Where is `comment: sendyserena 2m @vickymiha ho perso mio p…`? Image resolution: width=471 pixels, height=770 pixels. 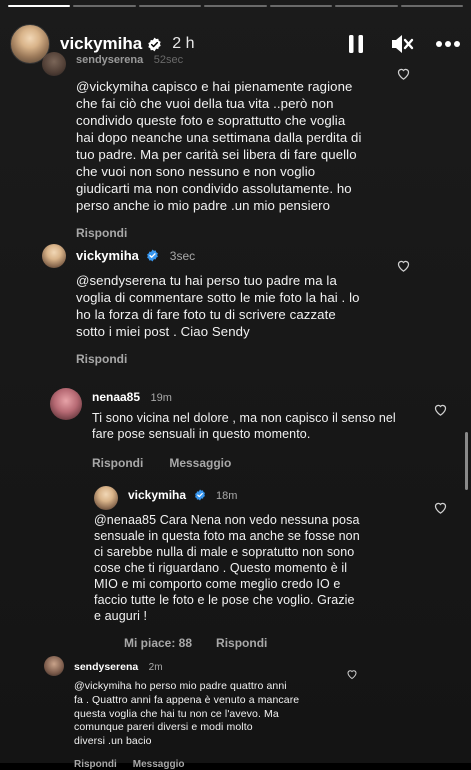 comment: sendyserena 2m @vickymiha ho perso mio p… is located at coordinates (209, 713).